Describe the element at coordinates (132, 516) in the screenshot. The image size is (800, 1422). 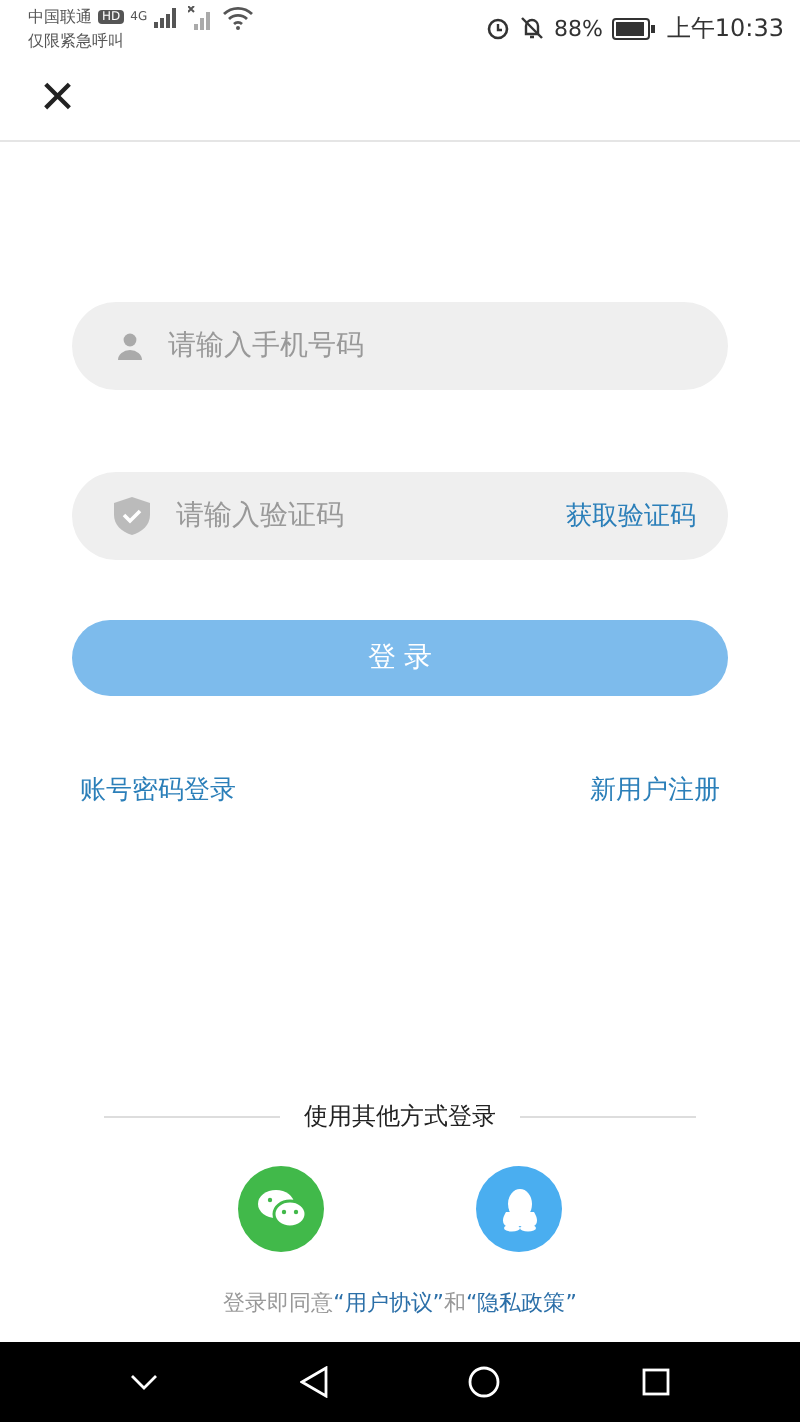
I see `shield-icon` at that location.